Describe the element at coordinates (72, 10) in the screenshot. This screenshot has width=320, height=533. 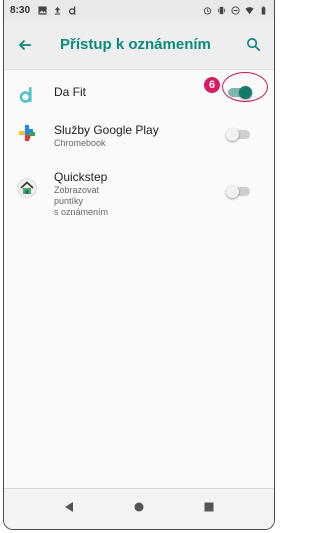
I see `d-app-icon` at that location.